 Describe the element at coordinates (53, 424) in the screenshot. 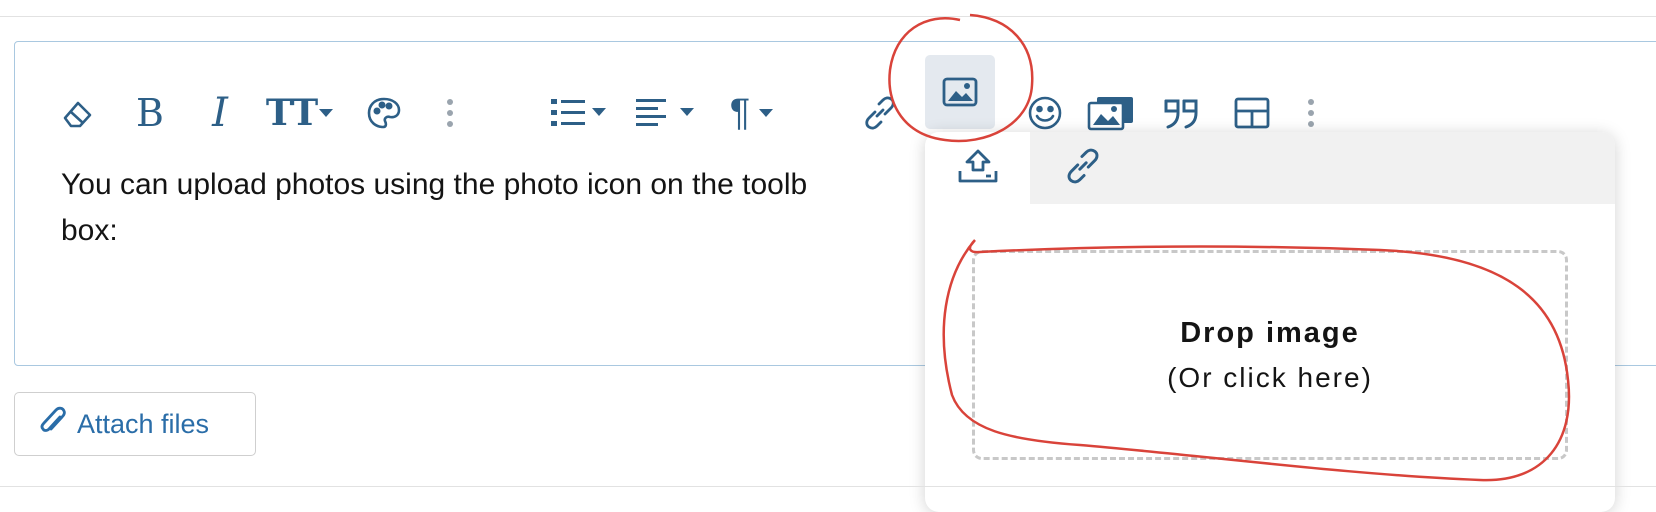

I see `paperclip-icon` at that location.